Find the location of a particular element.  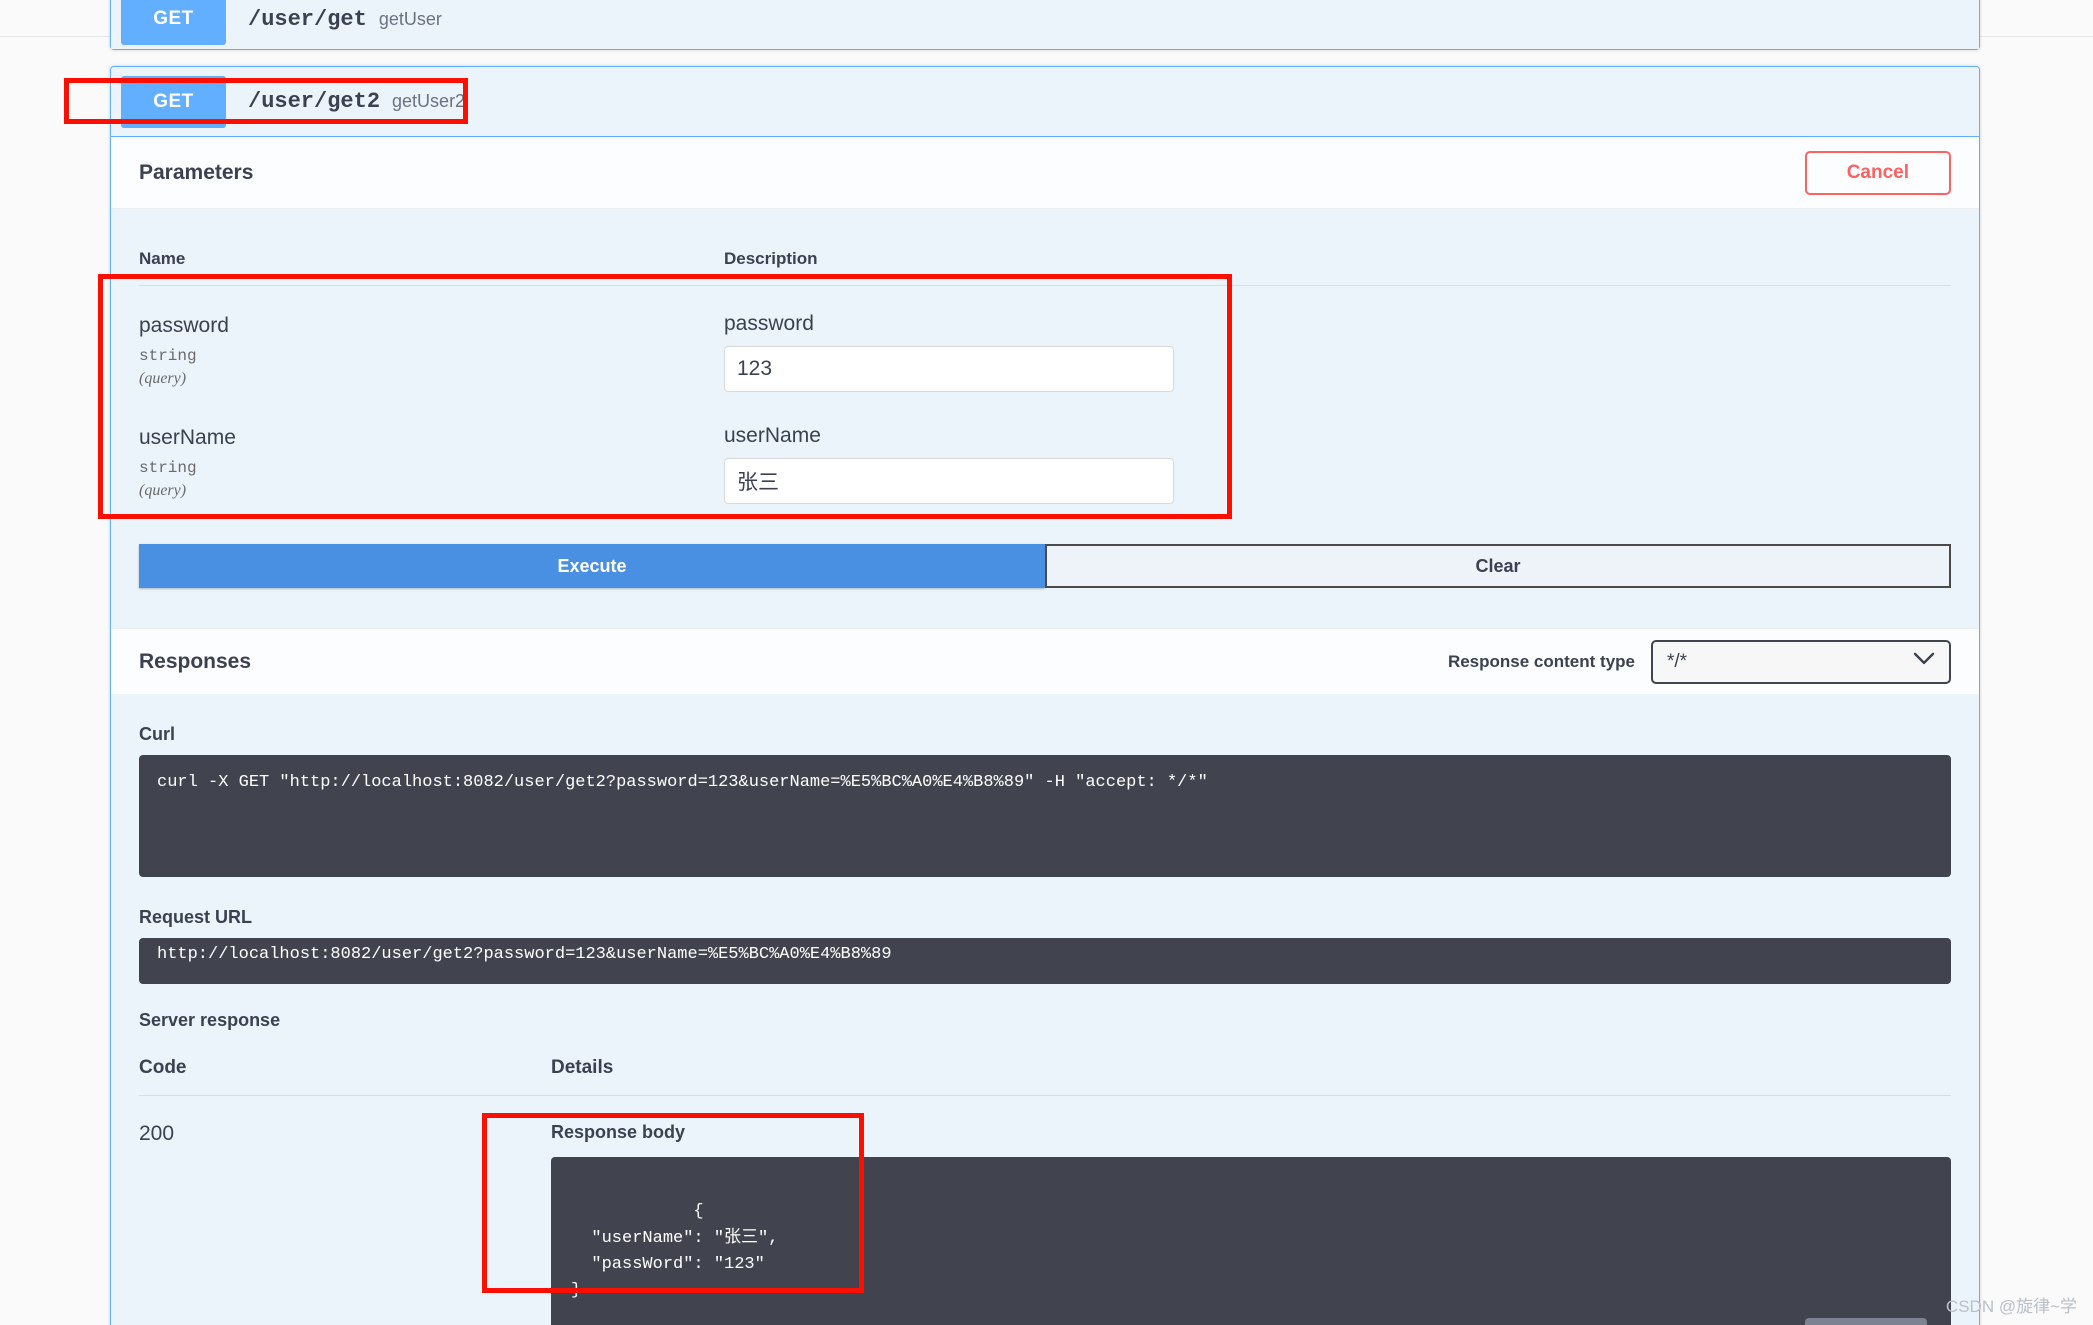

operation-path: /user/get2 is located at coordinates (314, 101).